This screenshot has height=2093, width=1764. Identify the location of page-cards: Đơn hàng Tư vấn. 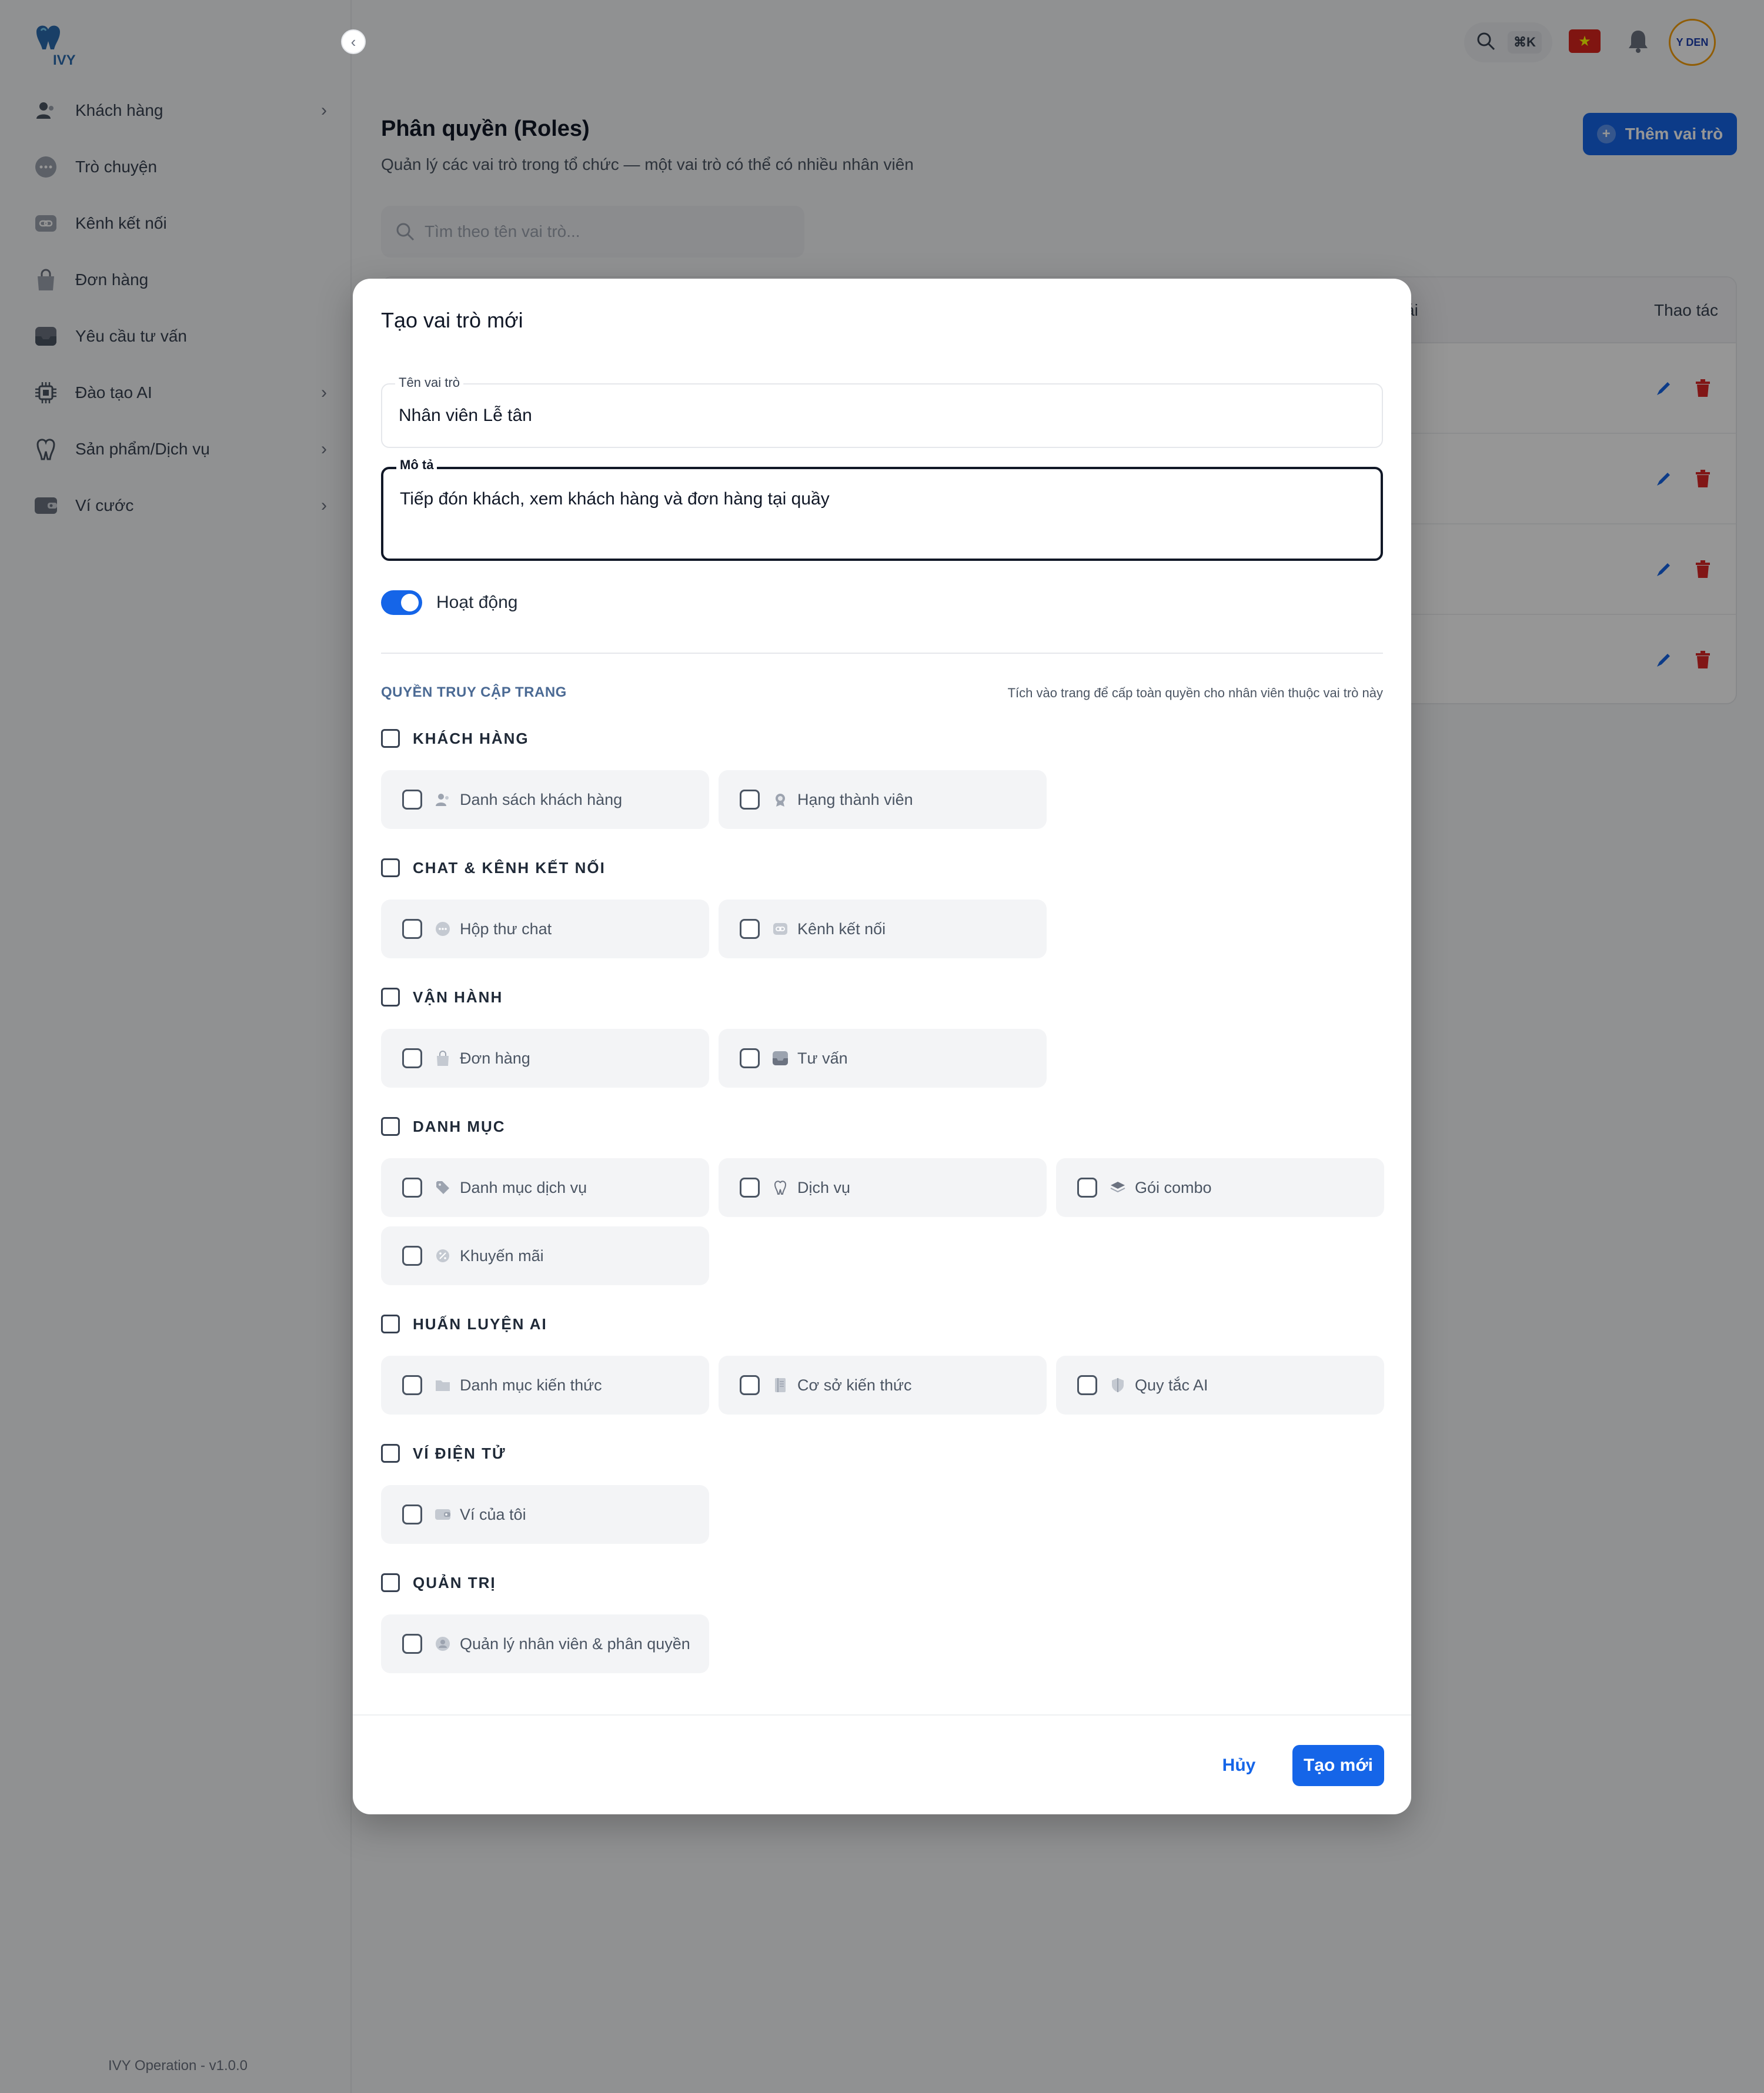
(882, 1058).